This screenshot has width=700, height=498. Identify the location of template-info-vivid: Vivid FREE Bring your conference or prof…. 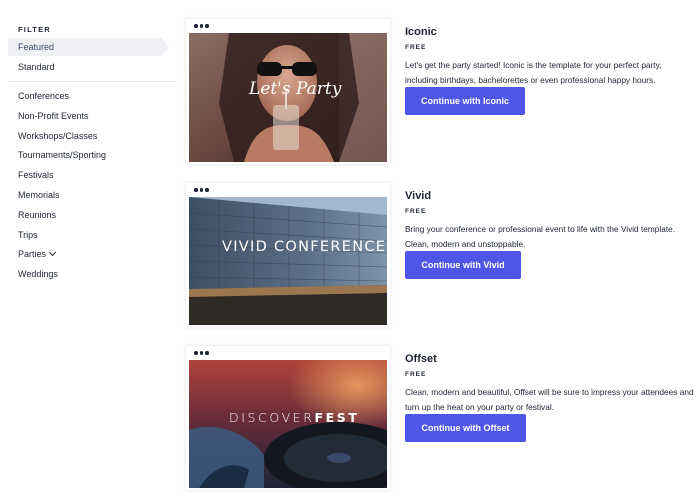
(550, 234).